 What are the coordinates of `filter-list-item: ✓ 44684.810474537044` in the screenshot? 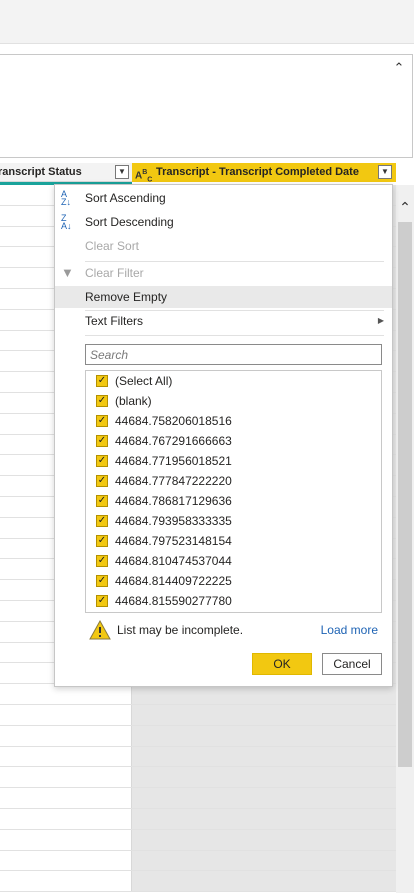 It's located at (233, 561).